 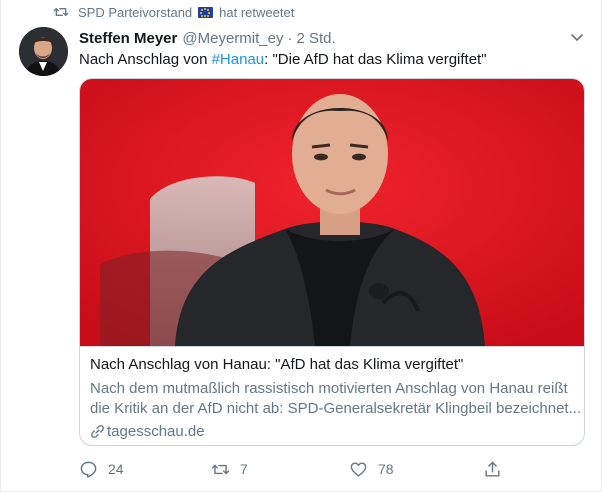 What do you see at coordinates (257, 12) in the screenshot?
I see `retweet-suffix: hat retweetet` at bounding box center [257, 12].